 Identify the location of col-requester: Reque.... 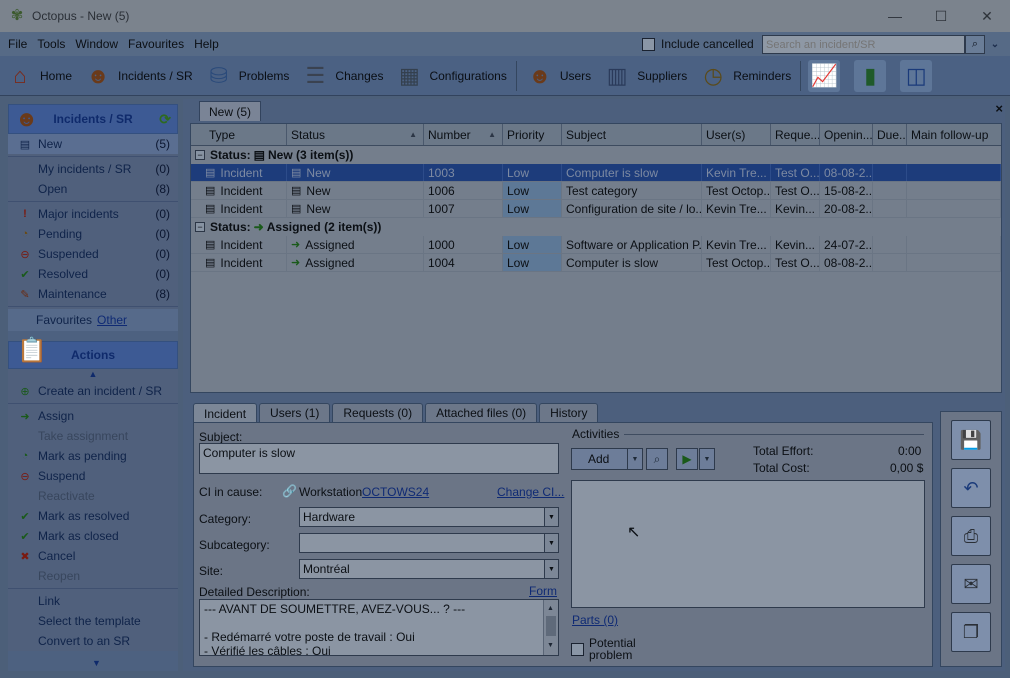
(795, 134).